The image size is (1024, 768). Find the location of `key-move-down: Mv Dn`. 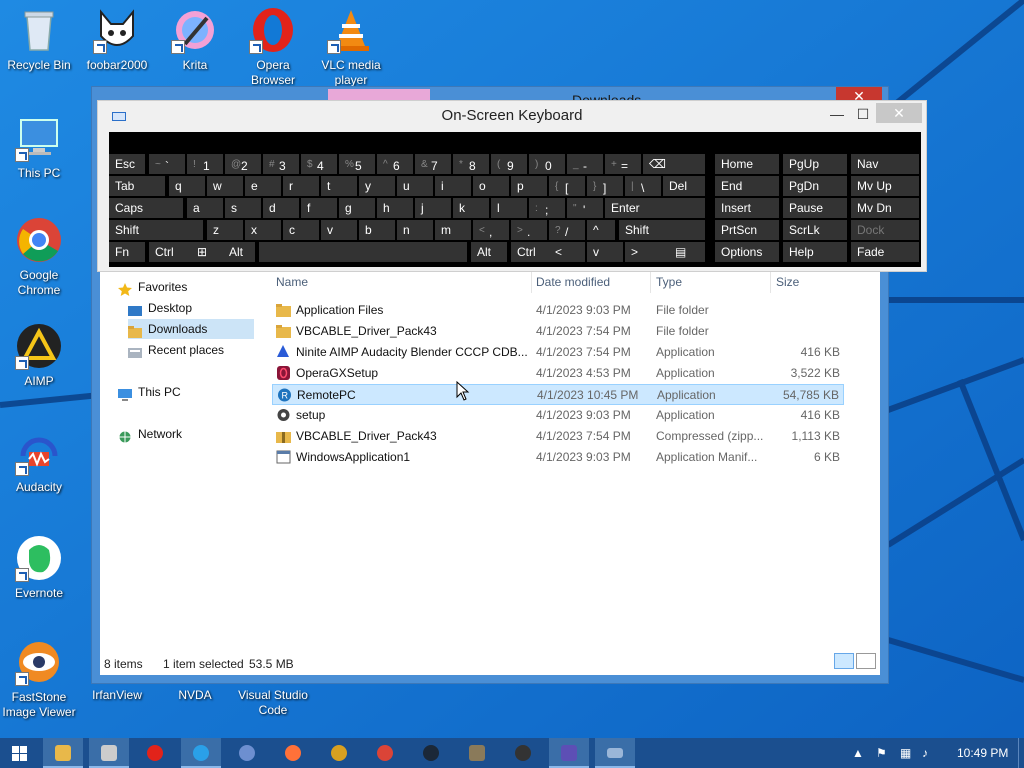

key-move-down: Mv Dn is located at coordinates (885, 208).